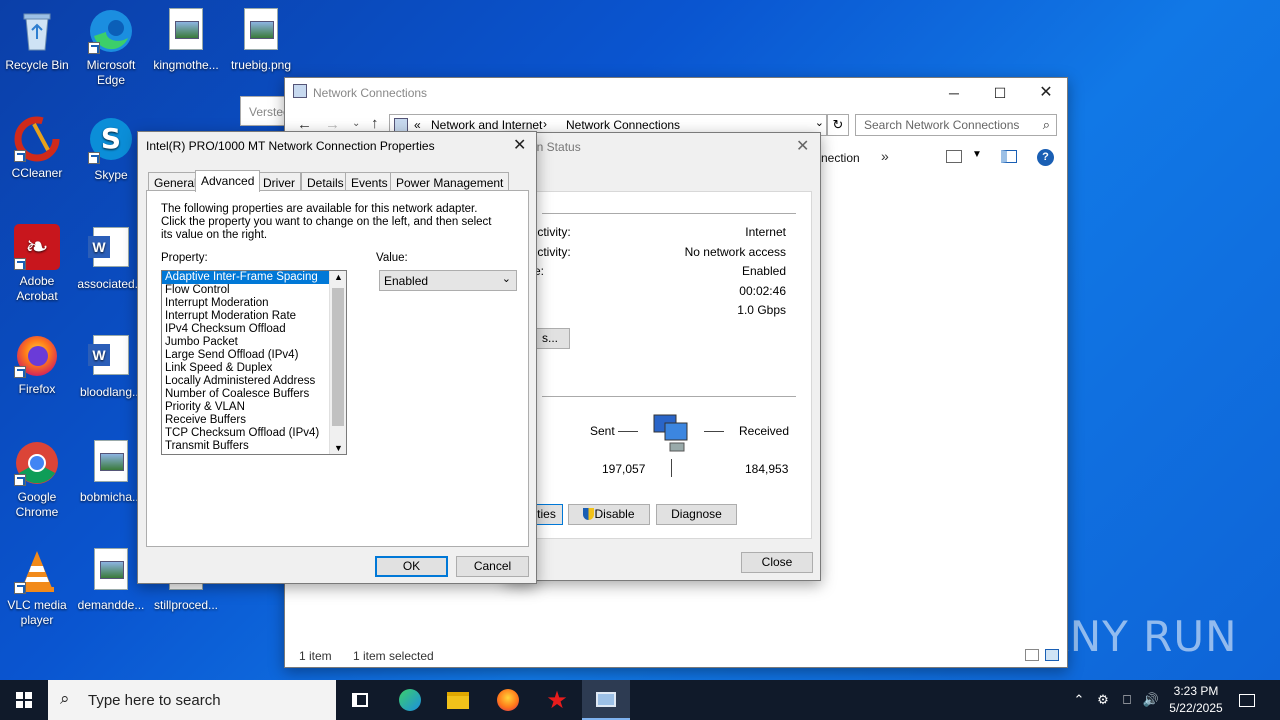 This screenshot has width=1280, height=720. I want to click on list-item: Flow Control, so click(254, 290).